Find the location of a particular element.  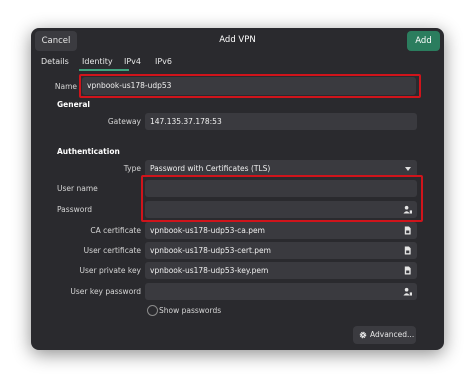

user-password-icon is located at coordinates (407, 291).